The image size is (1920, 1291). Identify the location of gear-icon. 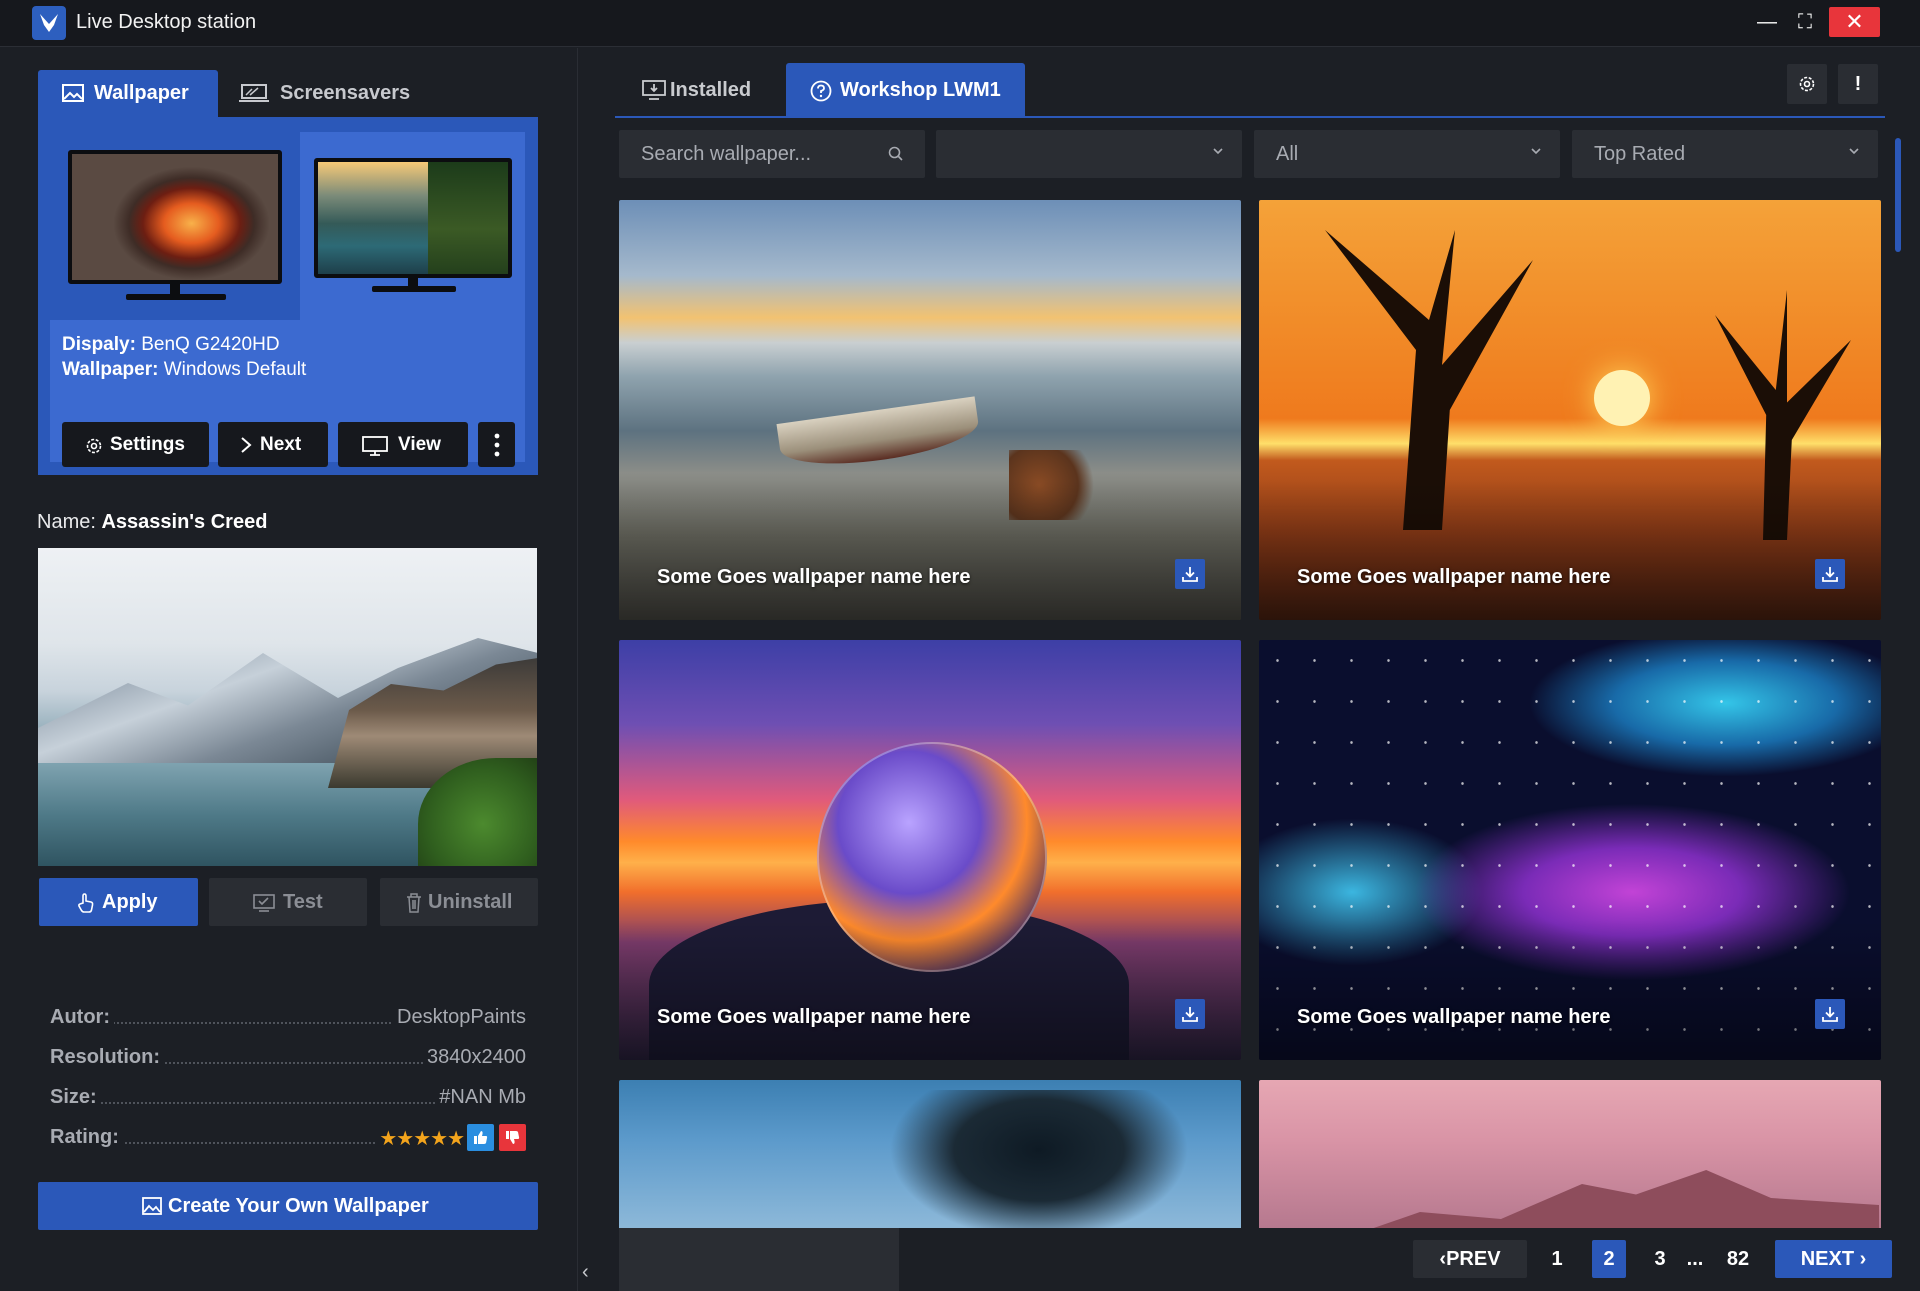
(1807, 84).